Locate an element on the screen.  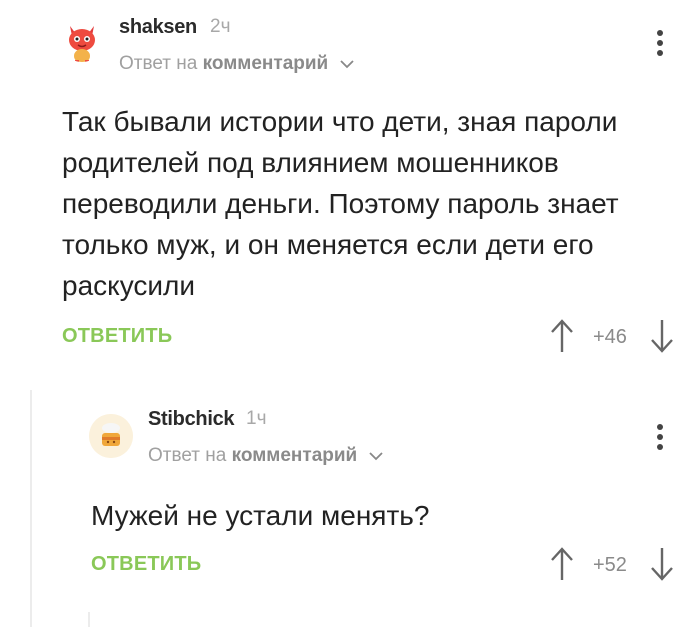
vote-controls: +46 is located at coordinates (615, 338).